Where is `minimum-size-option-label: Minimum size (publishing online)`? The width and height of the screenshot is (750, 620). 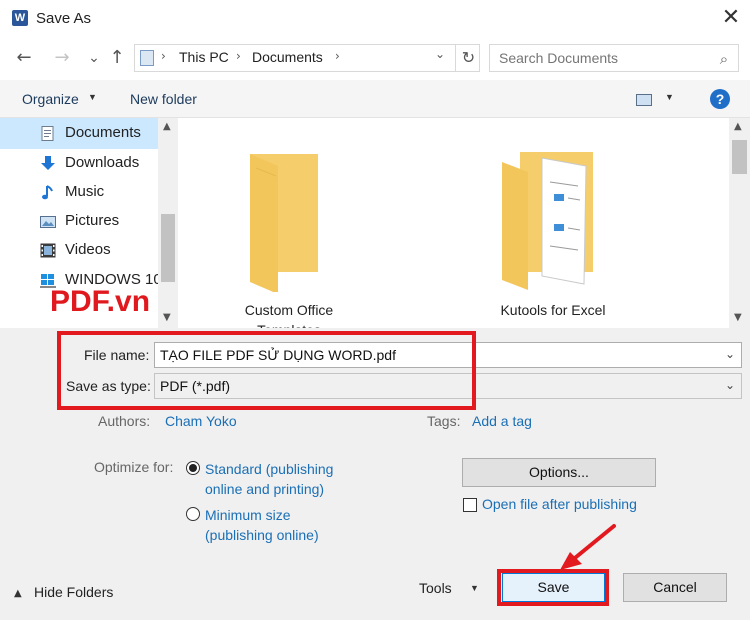 minimum-size-option-label: Minimum size (publishing online) is located at coordinates (262, 525).